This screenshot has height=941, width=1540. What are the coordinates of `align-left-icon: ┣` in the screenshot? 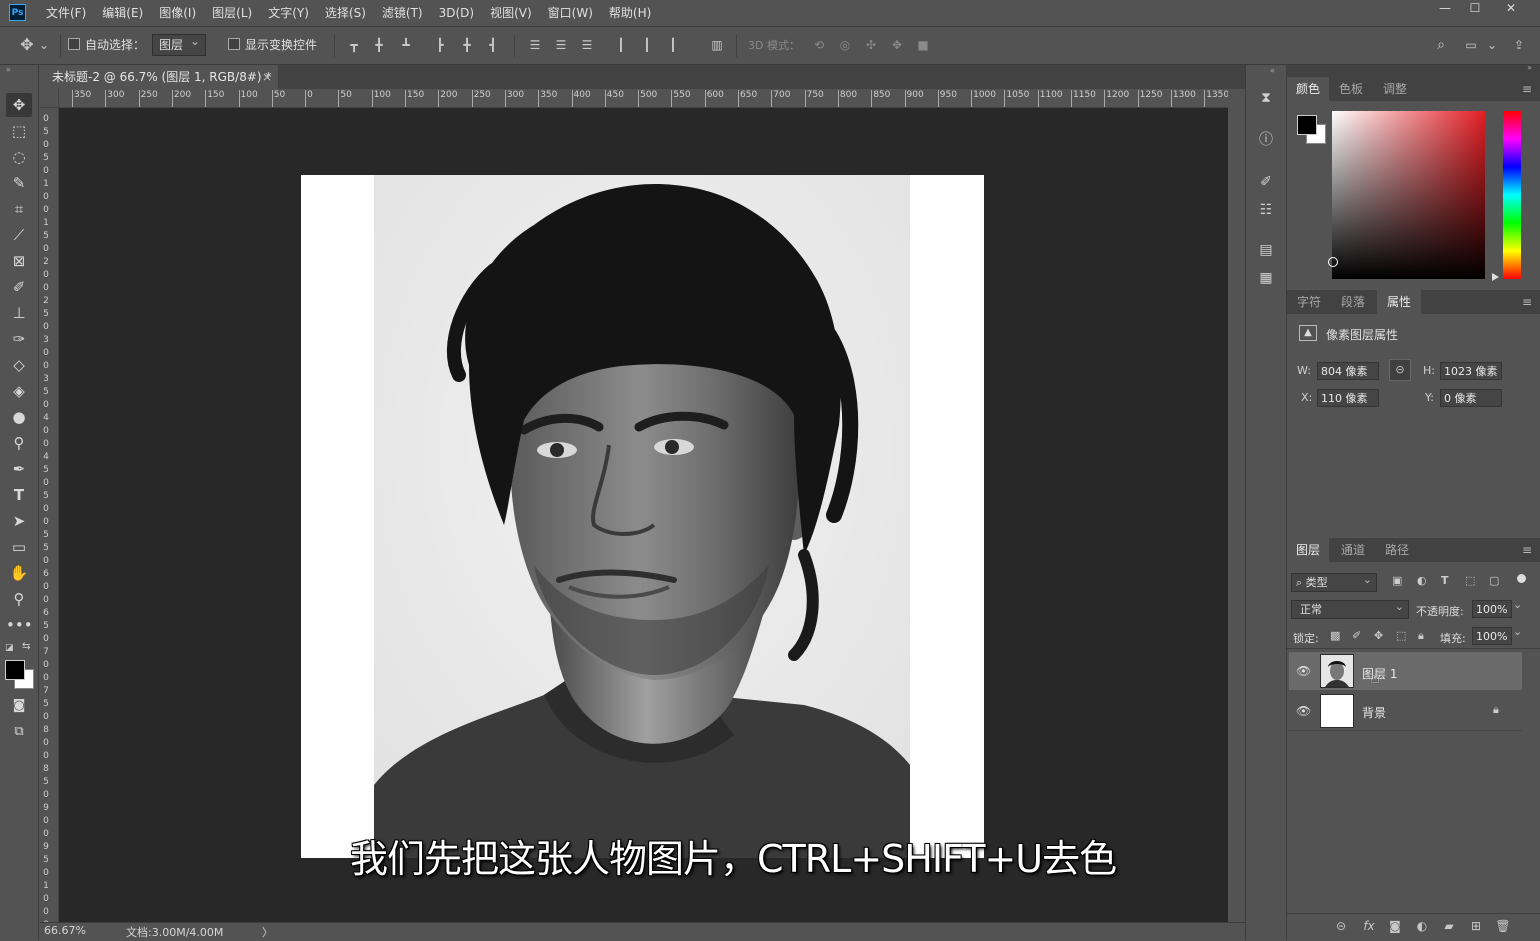 It's located at (440, 45).